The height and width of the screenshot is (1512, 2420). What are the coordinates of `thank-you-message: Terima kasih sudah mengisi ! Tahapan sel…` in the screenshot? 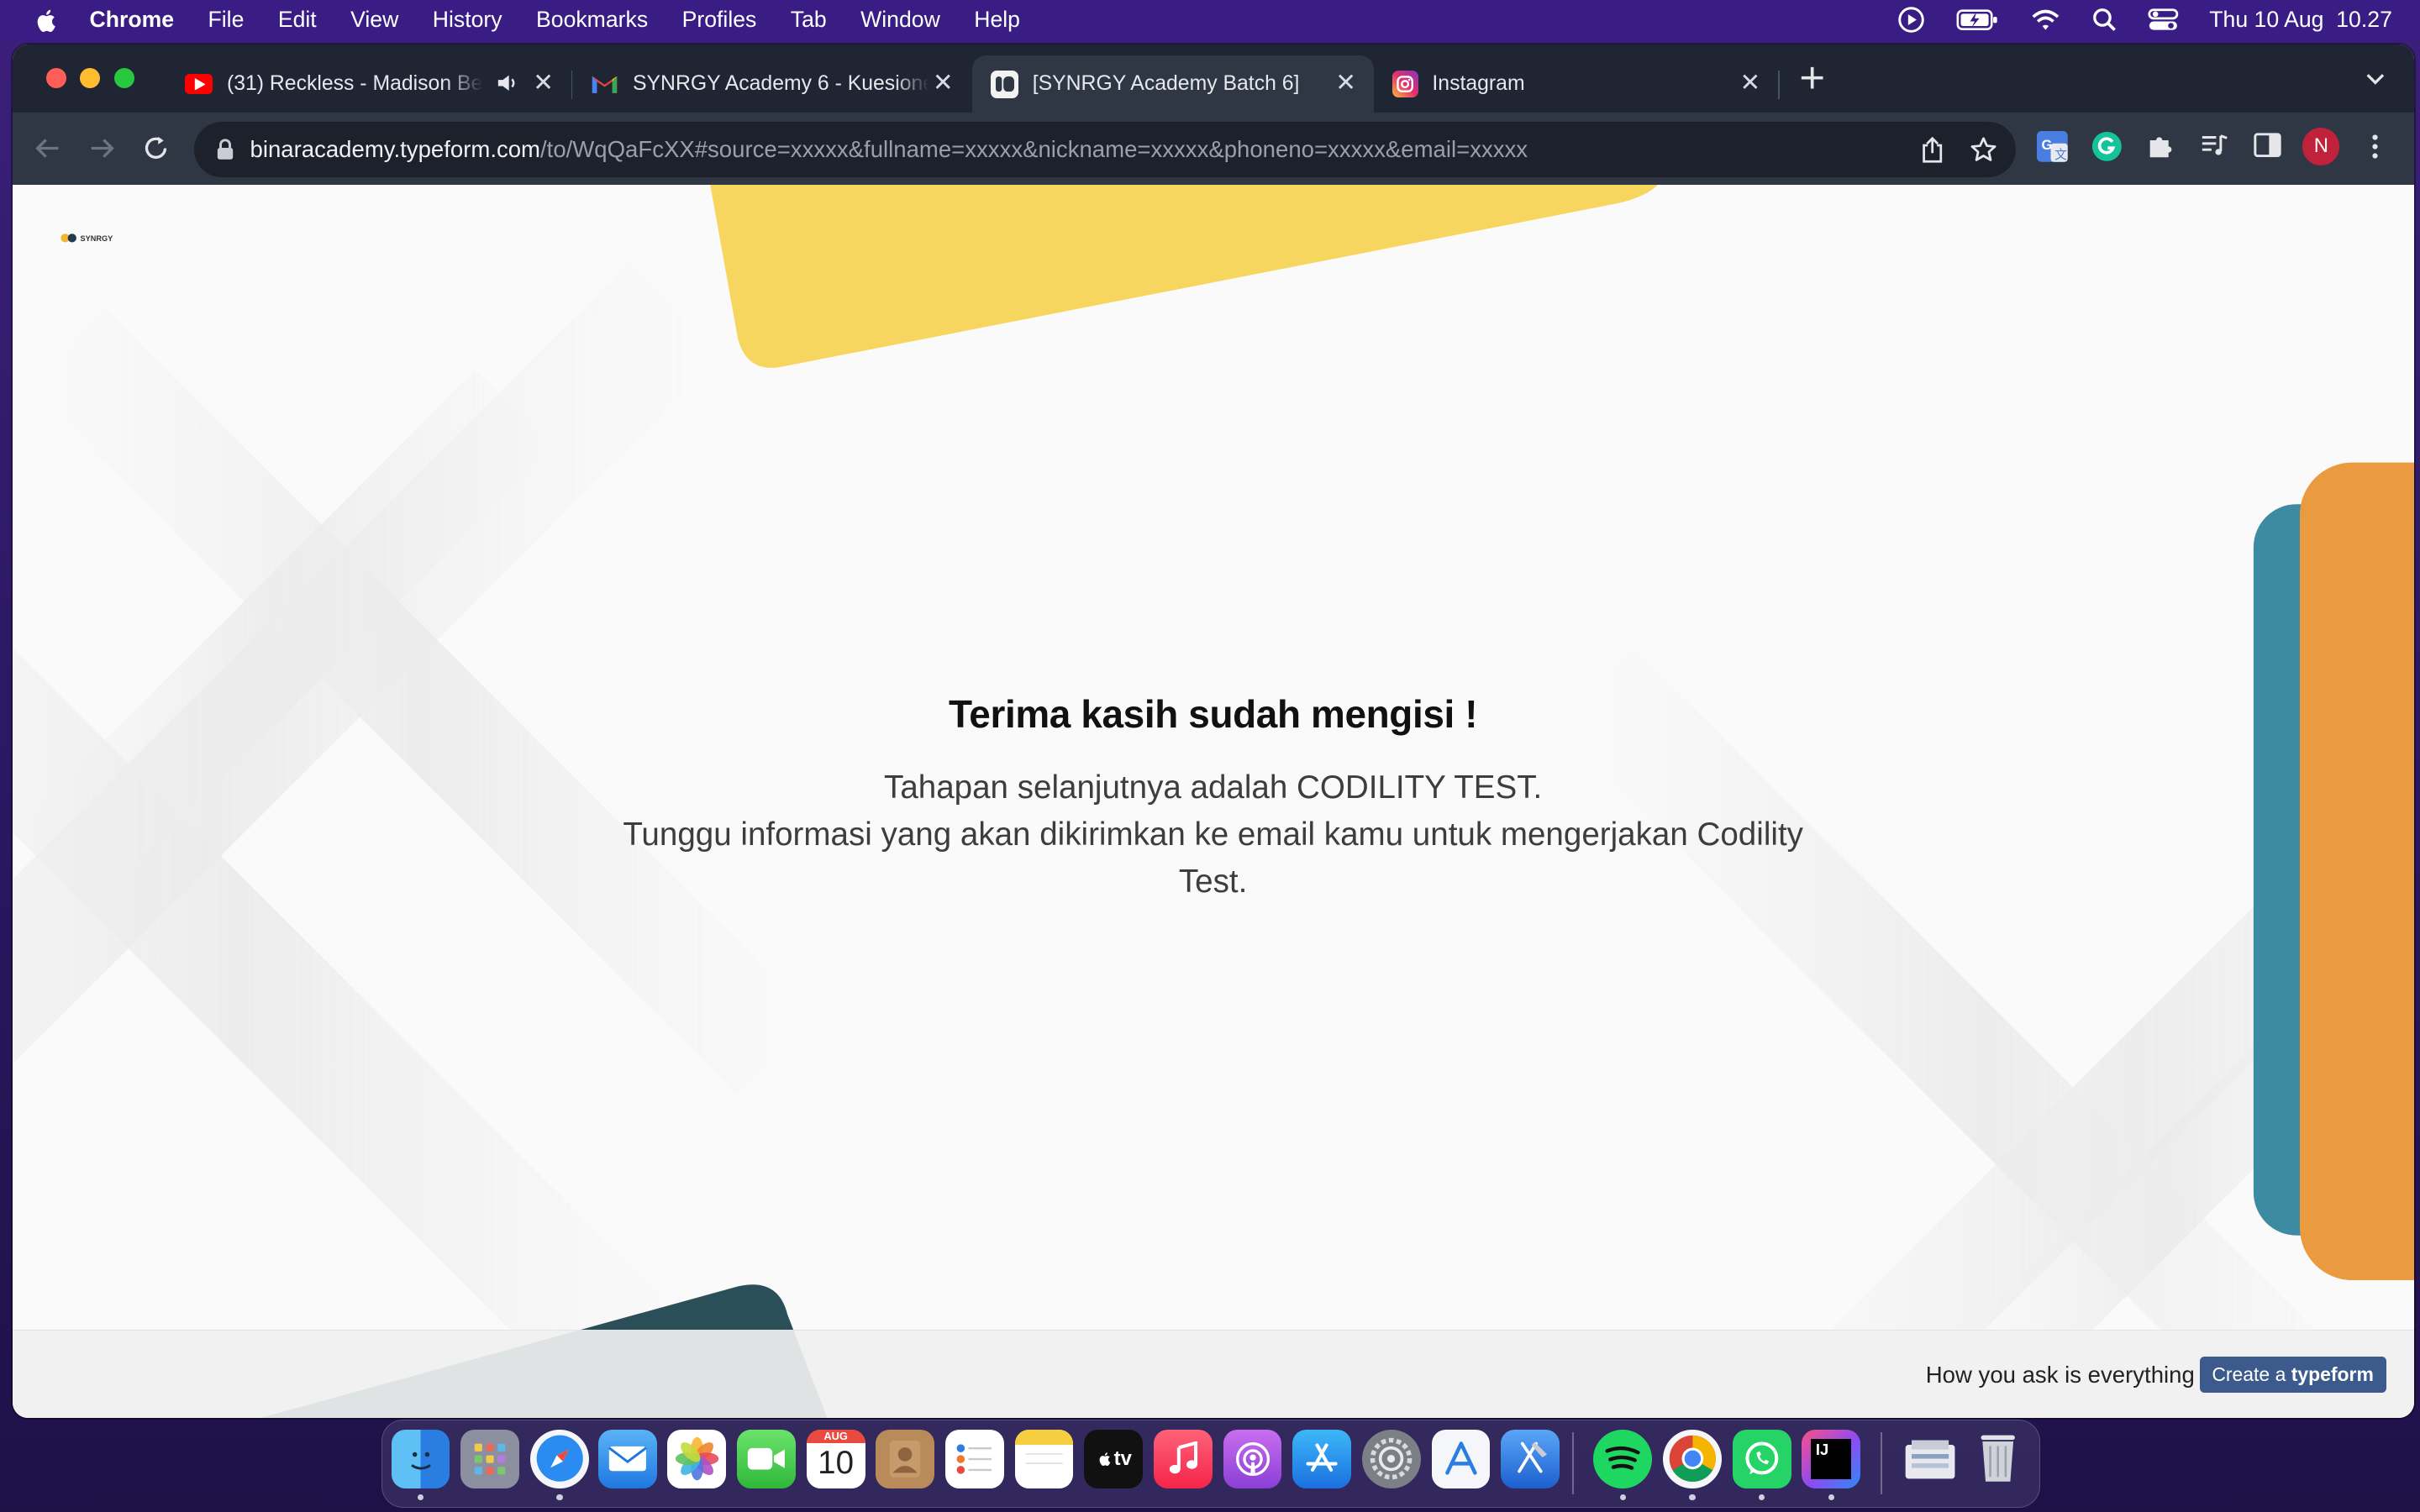 It's located at (1213, 798).